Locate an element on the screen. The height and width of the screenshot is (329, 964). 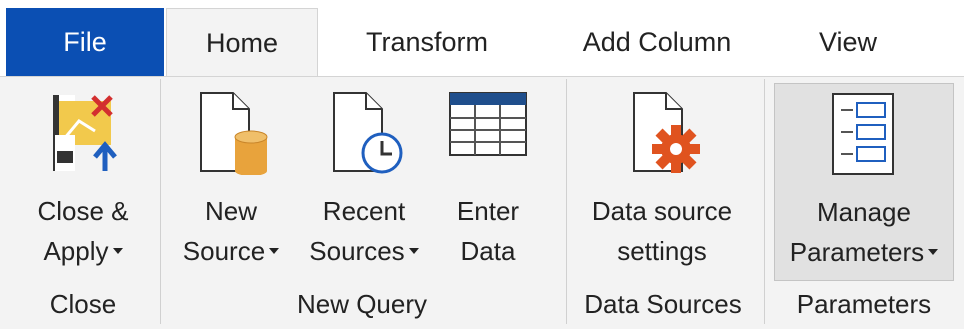
group-label-parameters: Parameters is located at coordinates (864, 304).